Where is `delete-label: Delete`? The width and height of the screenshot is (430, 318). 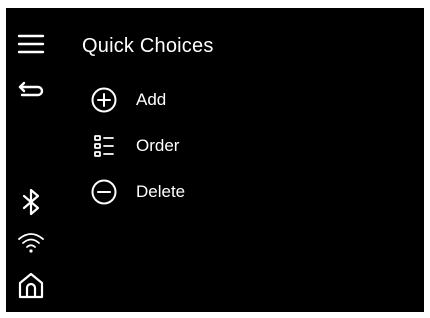
delete-label: Delete is located at coordinates (161, 191).